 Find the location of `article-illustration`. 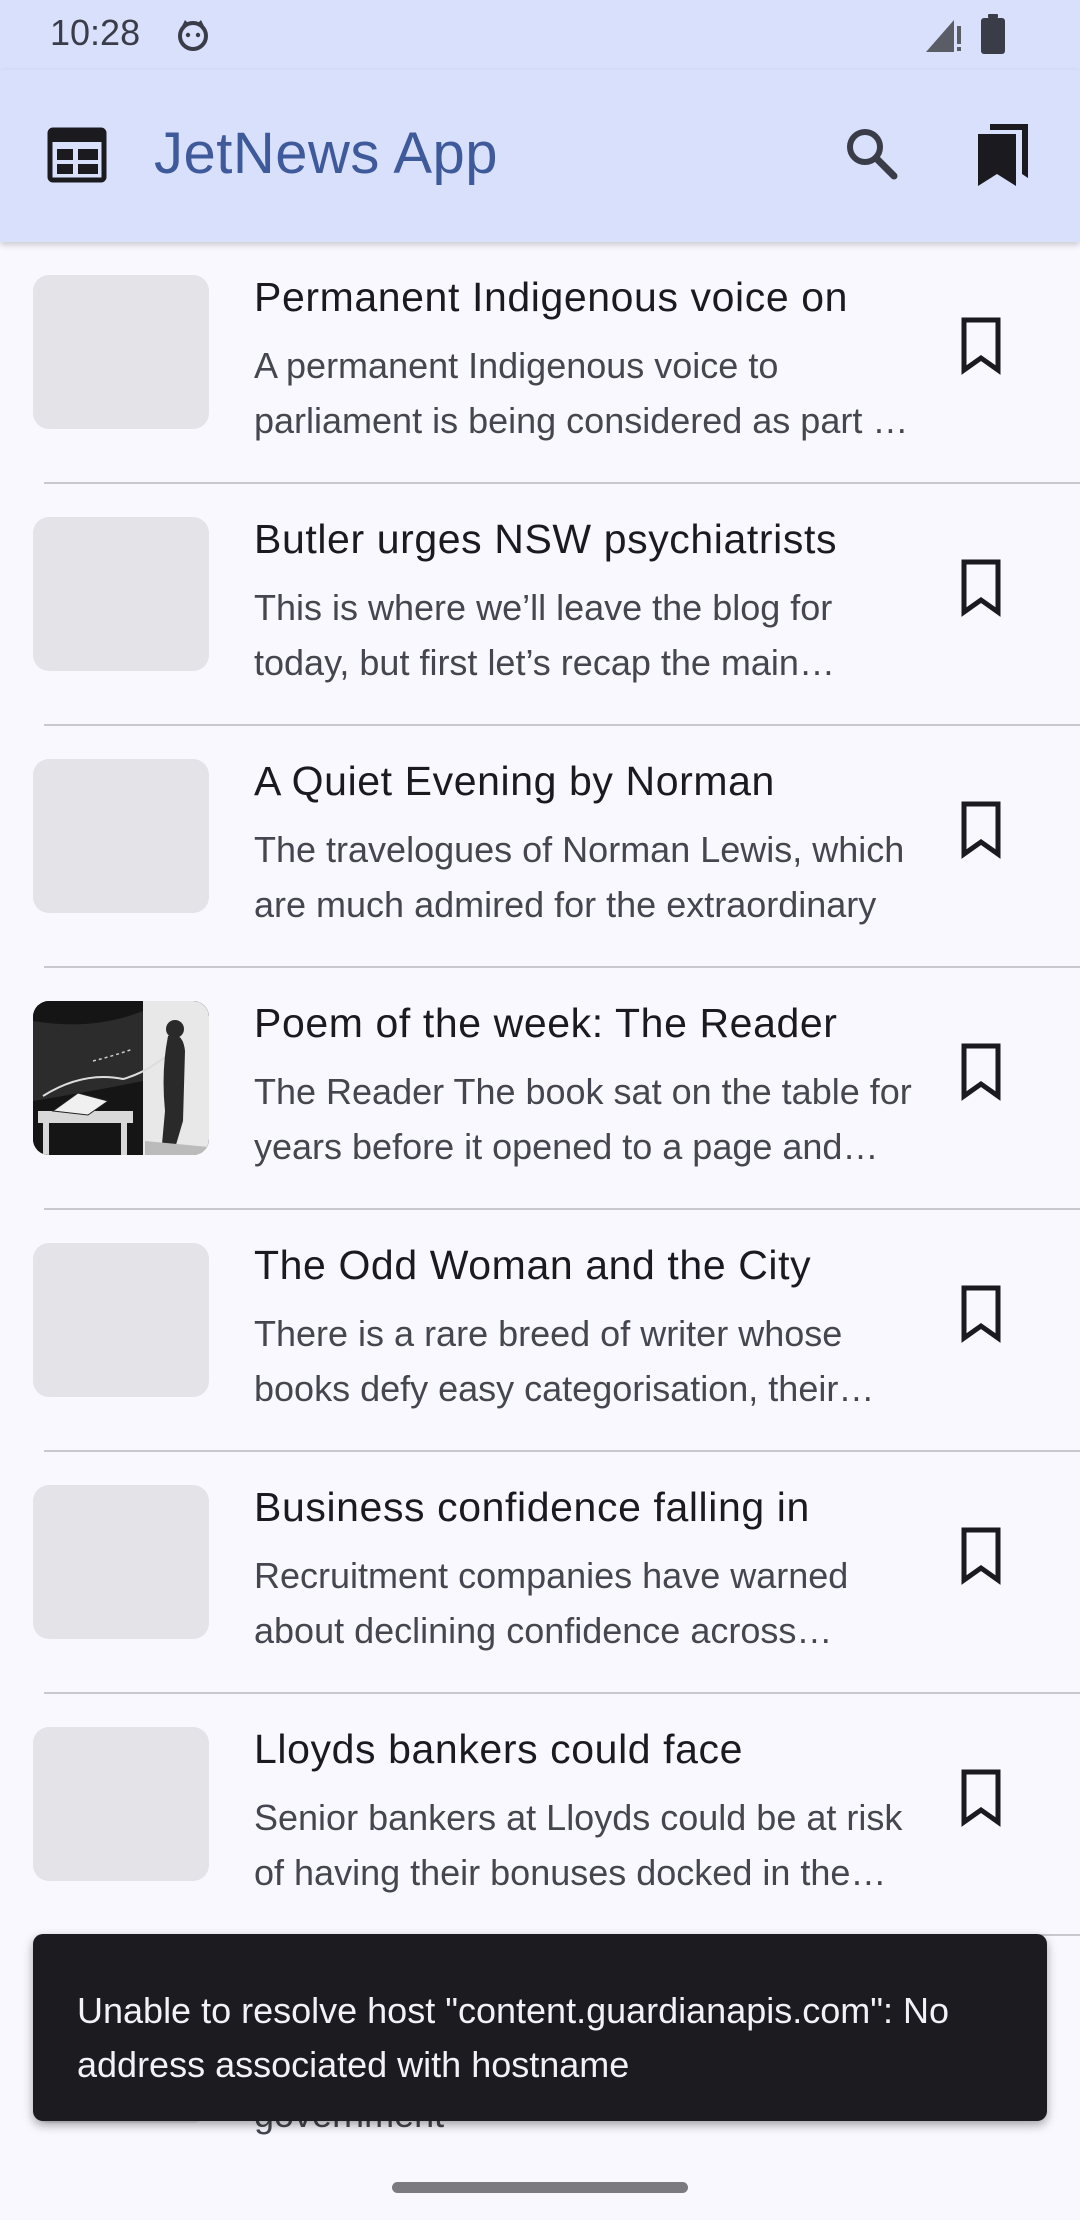

article-illustration is located at coordinates (121, 1078).